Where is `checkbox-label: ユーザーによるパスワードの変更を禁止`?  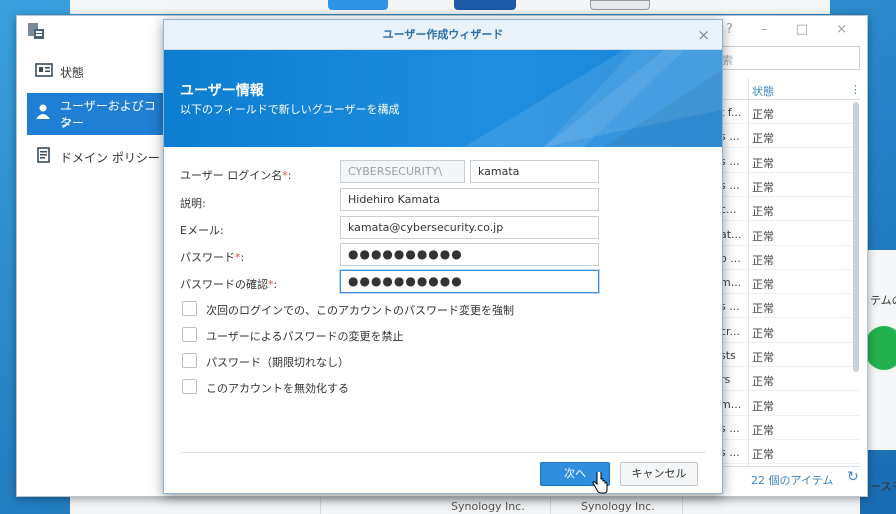 checkbox-label: ユーザーによるパスワードの変更を禁止 is located at coordinates (305, 336).